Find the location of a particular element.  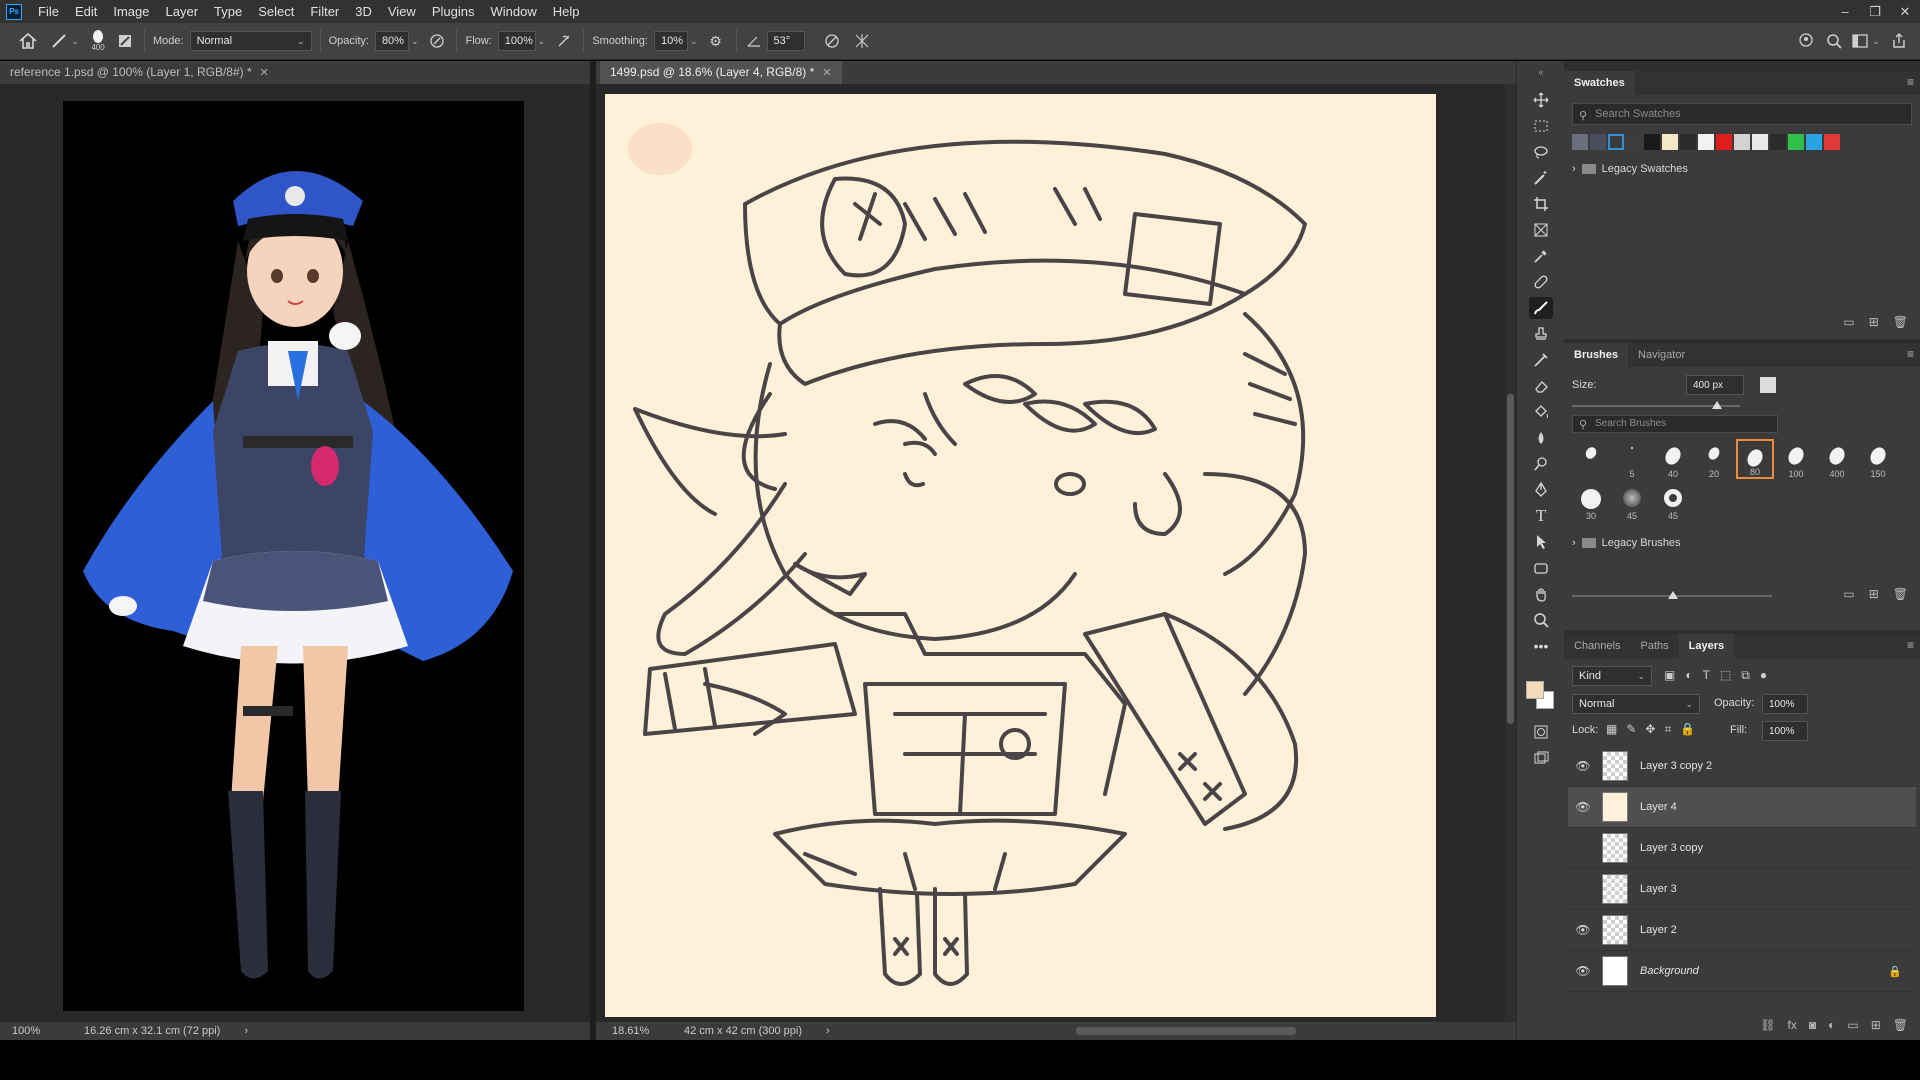

layer-row: Layer 3 copy is located at coordinates (1742, 848).